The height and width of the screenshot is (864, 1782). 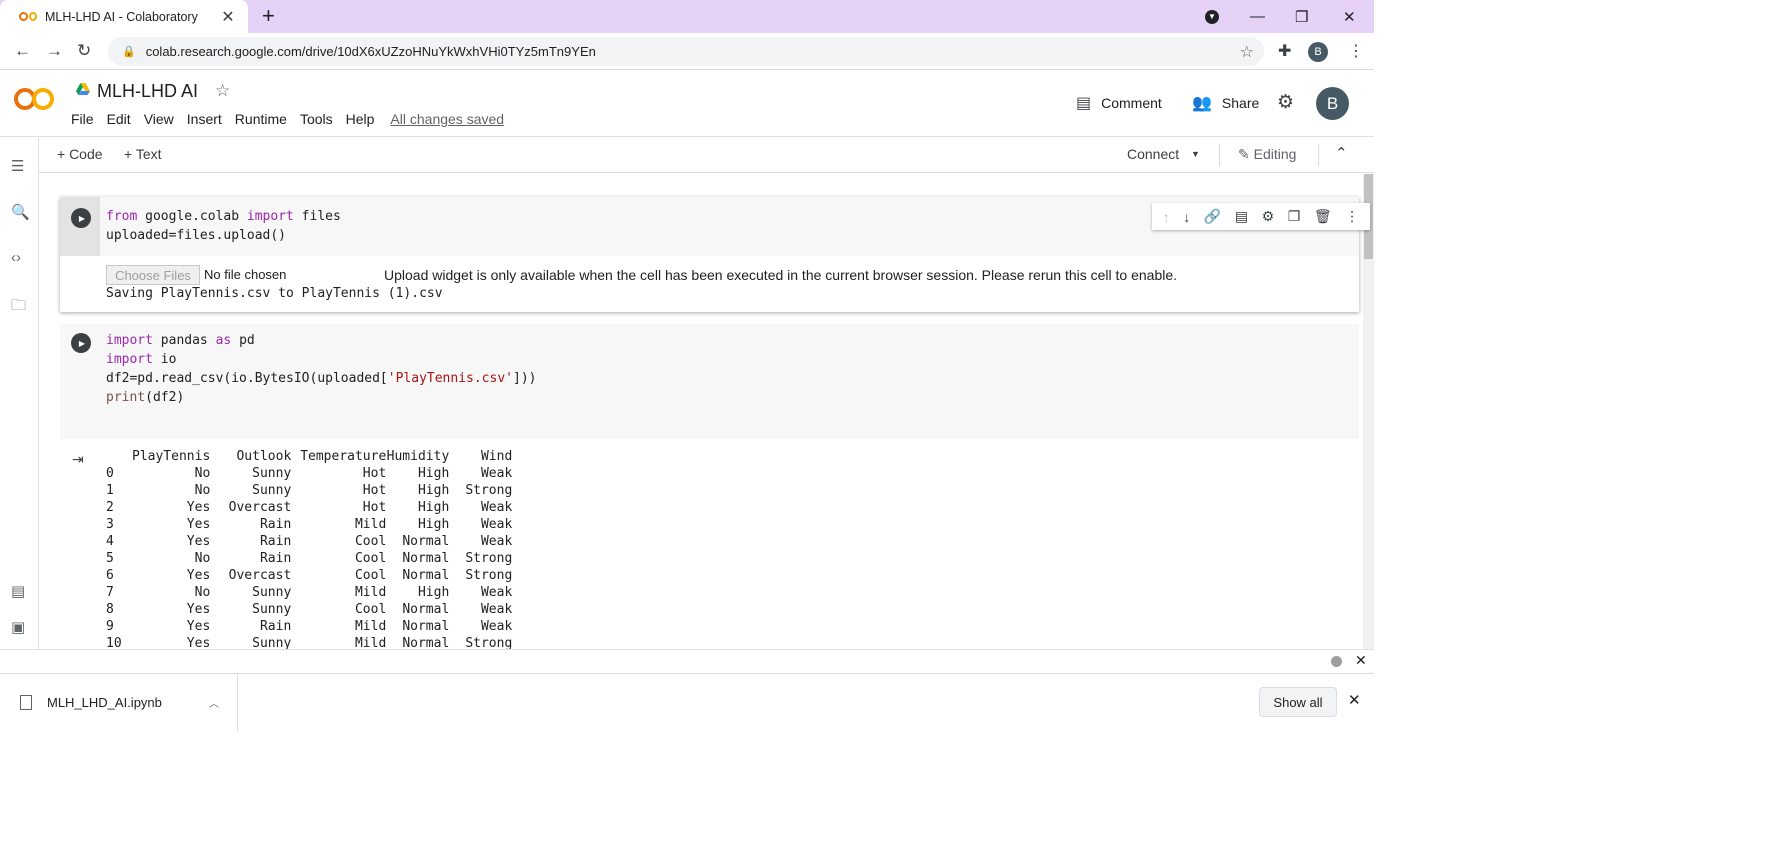 I want to click on mirror-cell-icon: ❐, so click(x=1294, y=216).